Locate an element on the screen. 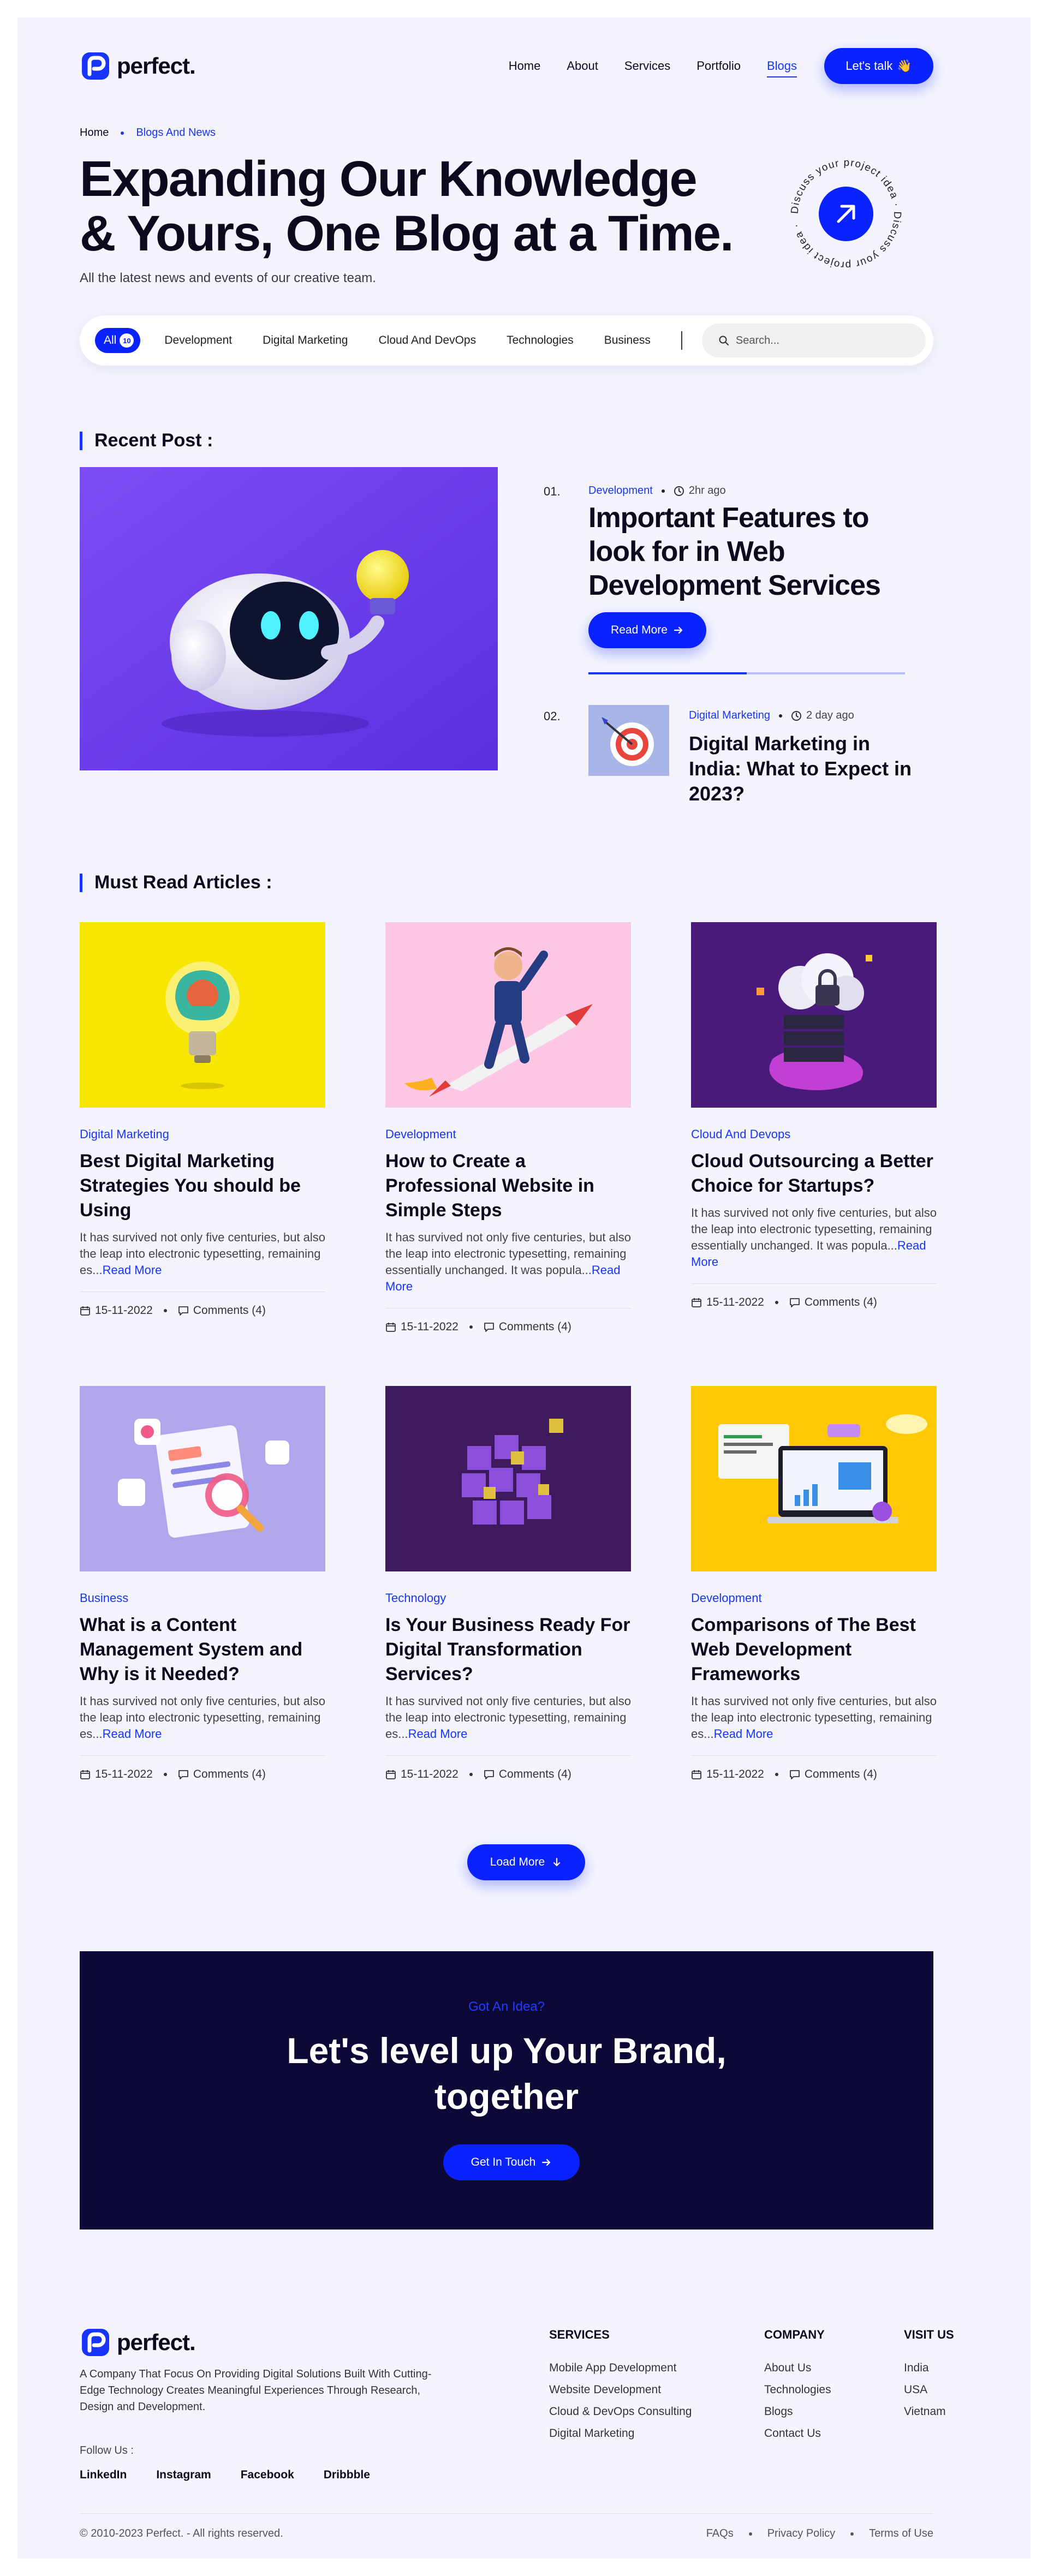 Image resolution: width=1048 pixels, height=2576 pixels. brain-bulb-illustration is located at coordinates (202, 1015).